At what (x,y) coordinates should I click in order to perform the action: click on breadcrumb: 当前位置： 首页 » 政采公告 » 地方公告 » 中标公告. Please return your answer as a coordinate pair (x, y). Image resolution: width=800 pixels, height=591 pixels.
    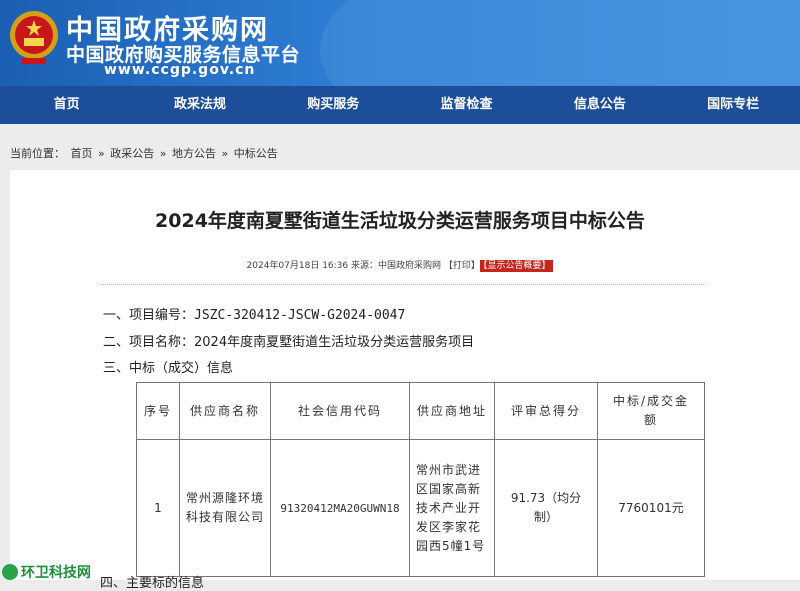
    Looking at the image, I should click on (145, 153).